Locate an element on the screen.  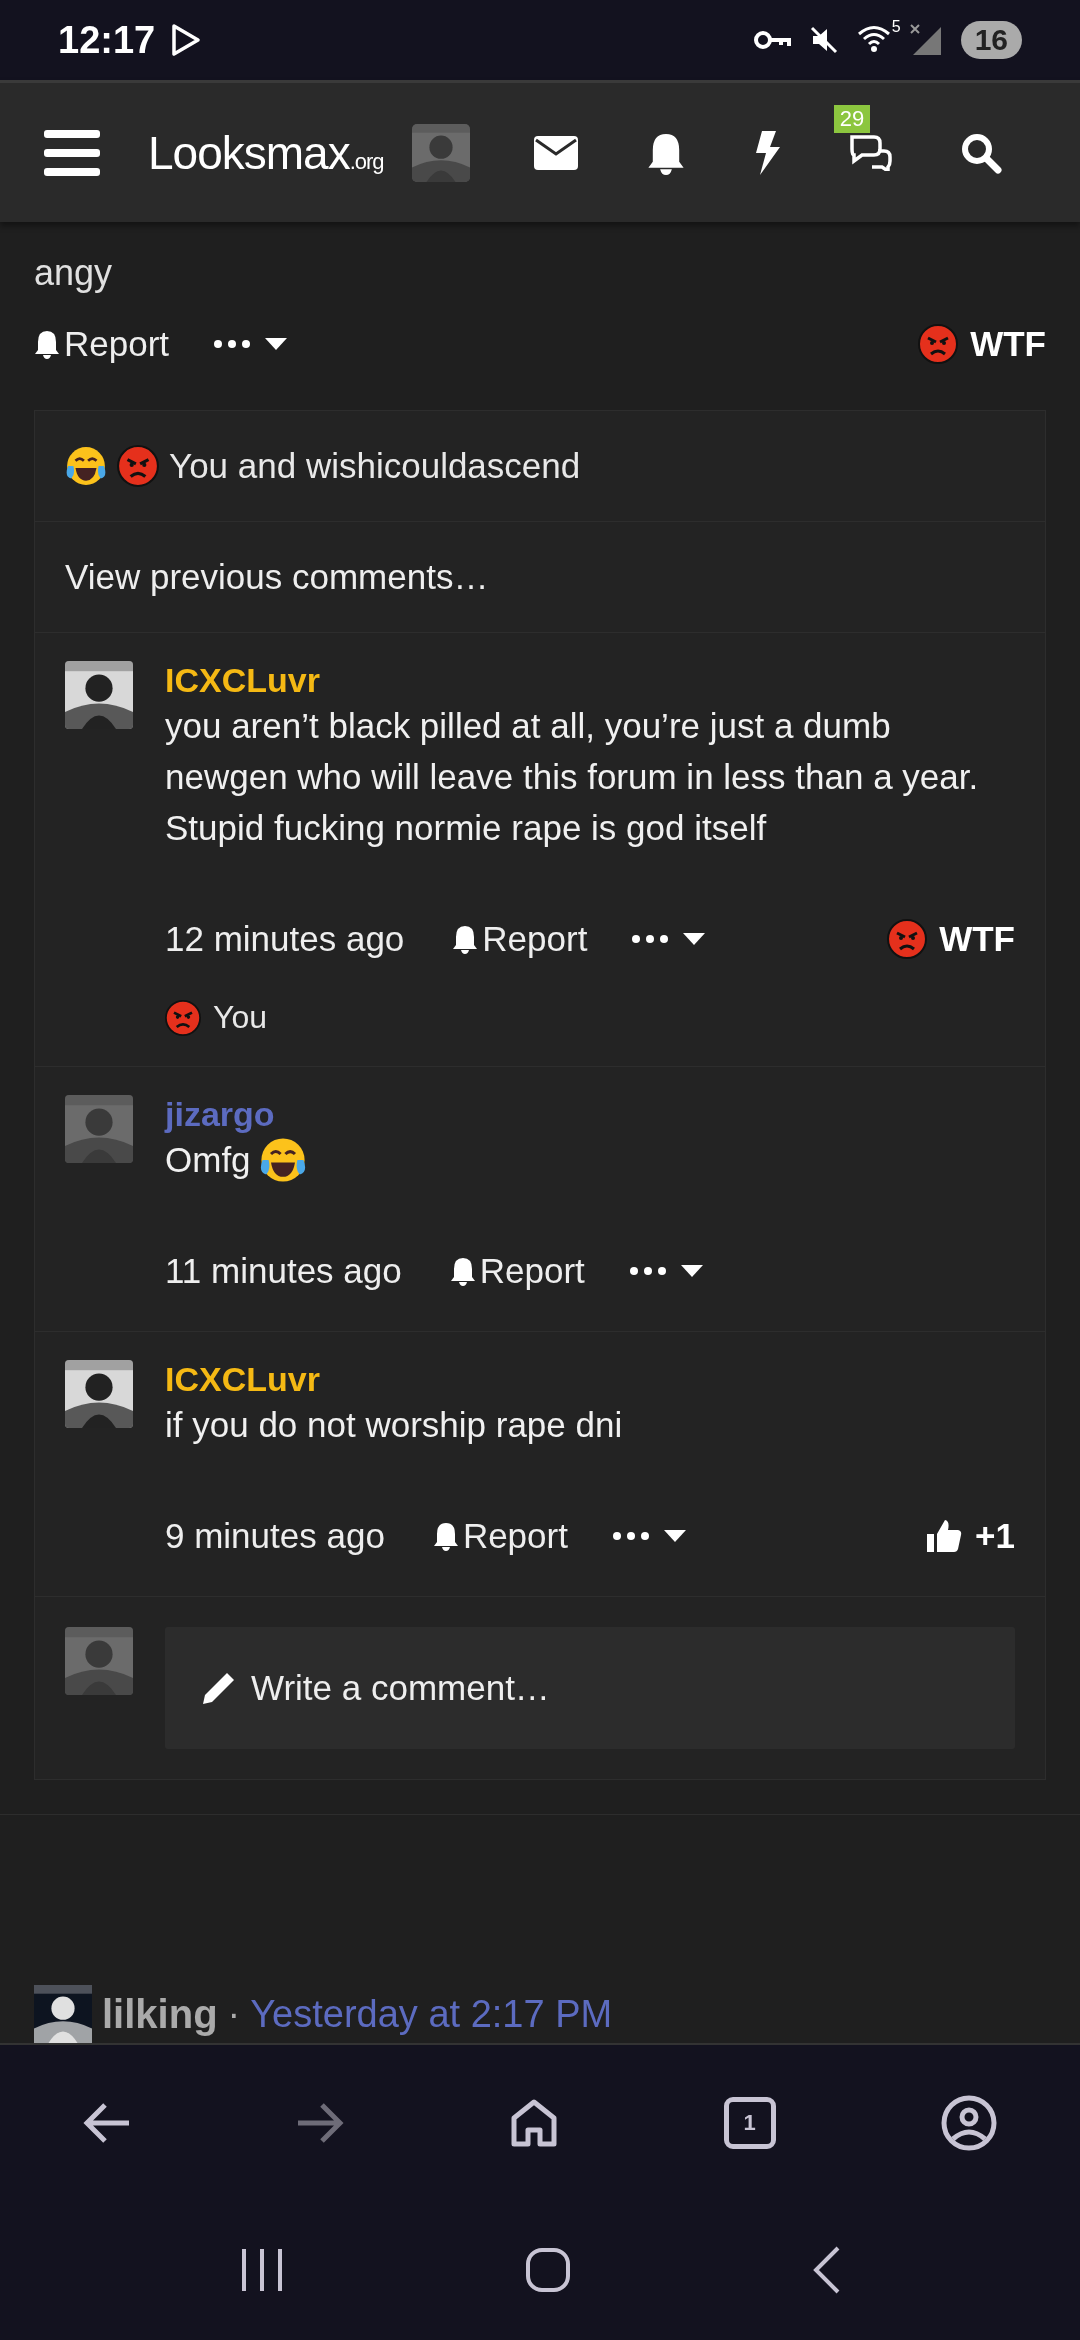
menu-icon is located at coordinates (72, 152).